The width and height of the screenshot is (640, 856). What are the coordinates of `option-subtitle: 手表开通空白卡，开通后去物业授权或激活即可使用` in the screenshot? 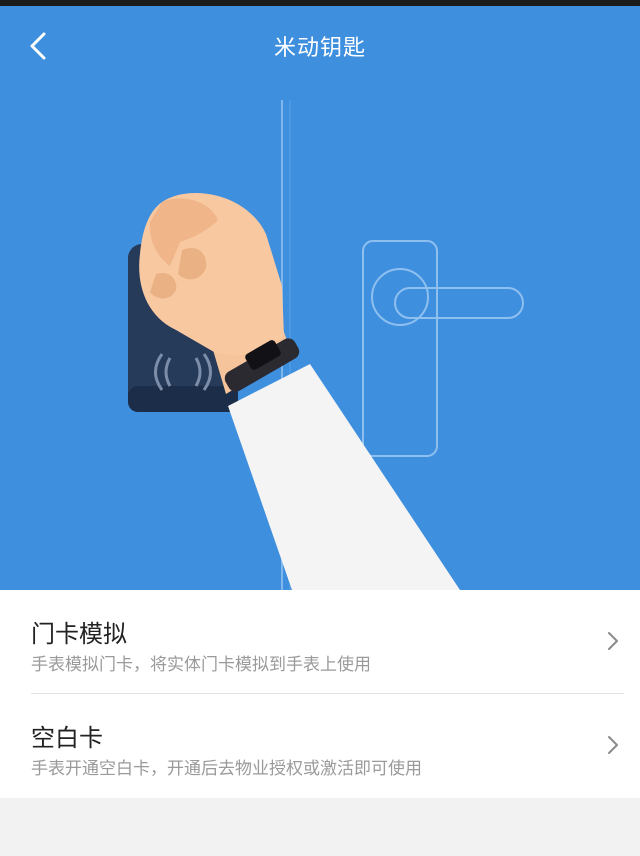 It's located at (226, 769).